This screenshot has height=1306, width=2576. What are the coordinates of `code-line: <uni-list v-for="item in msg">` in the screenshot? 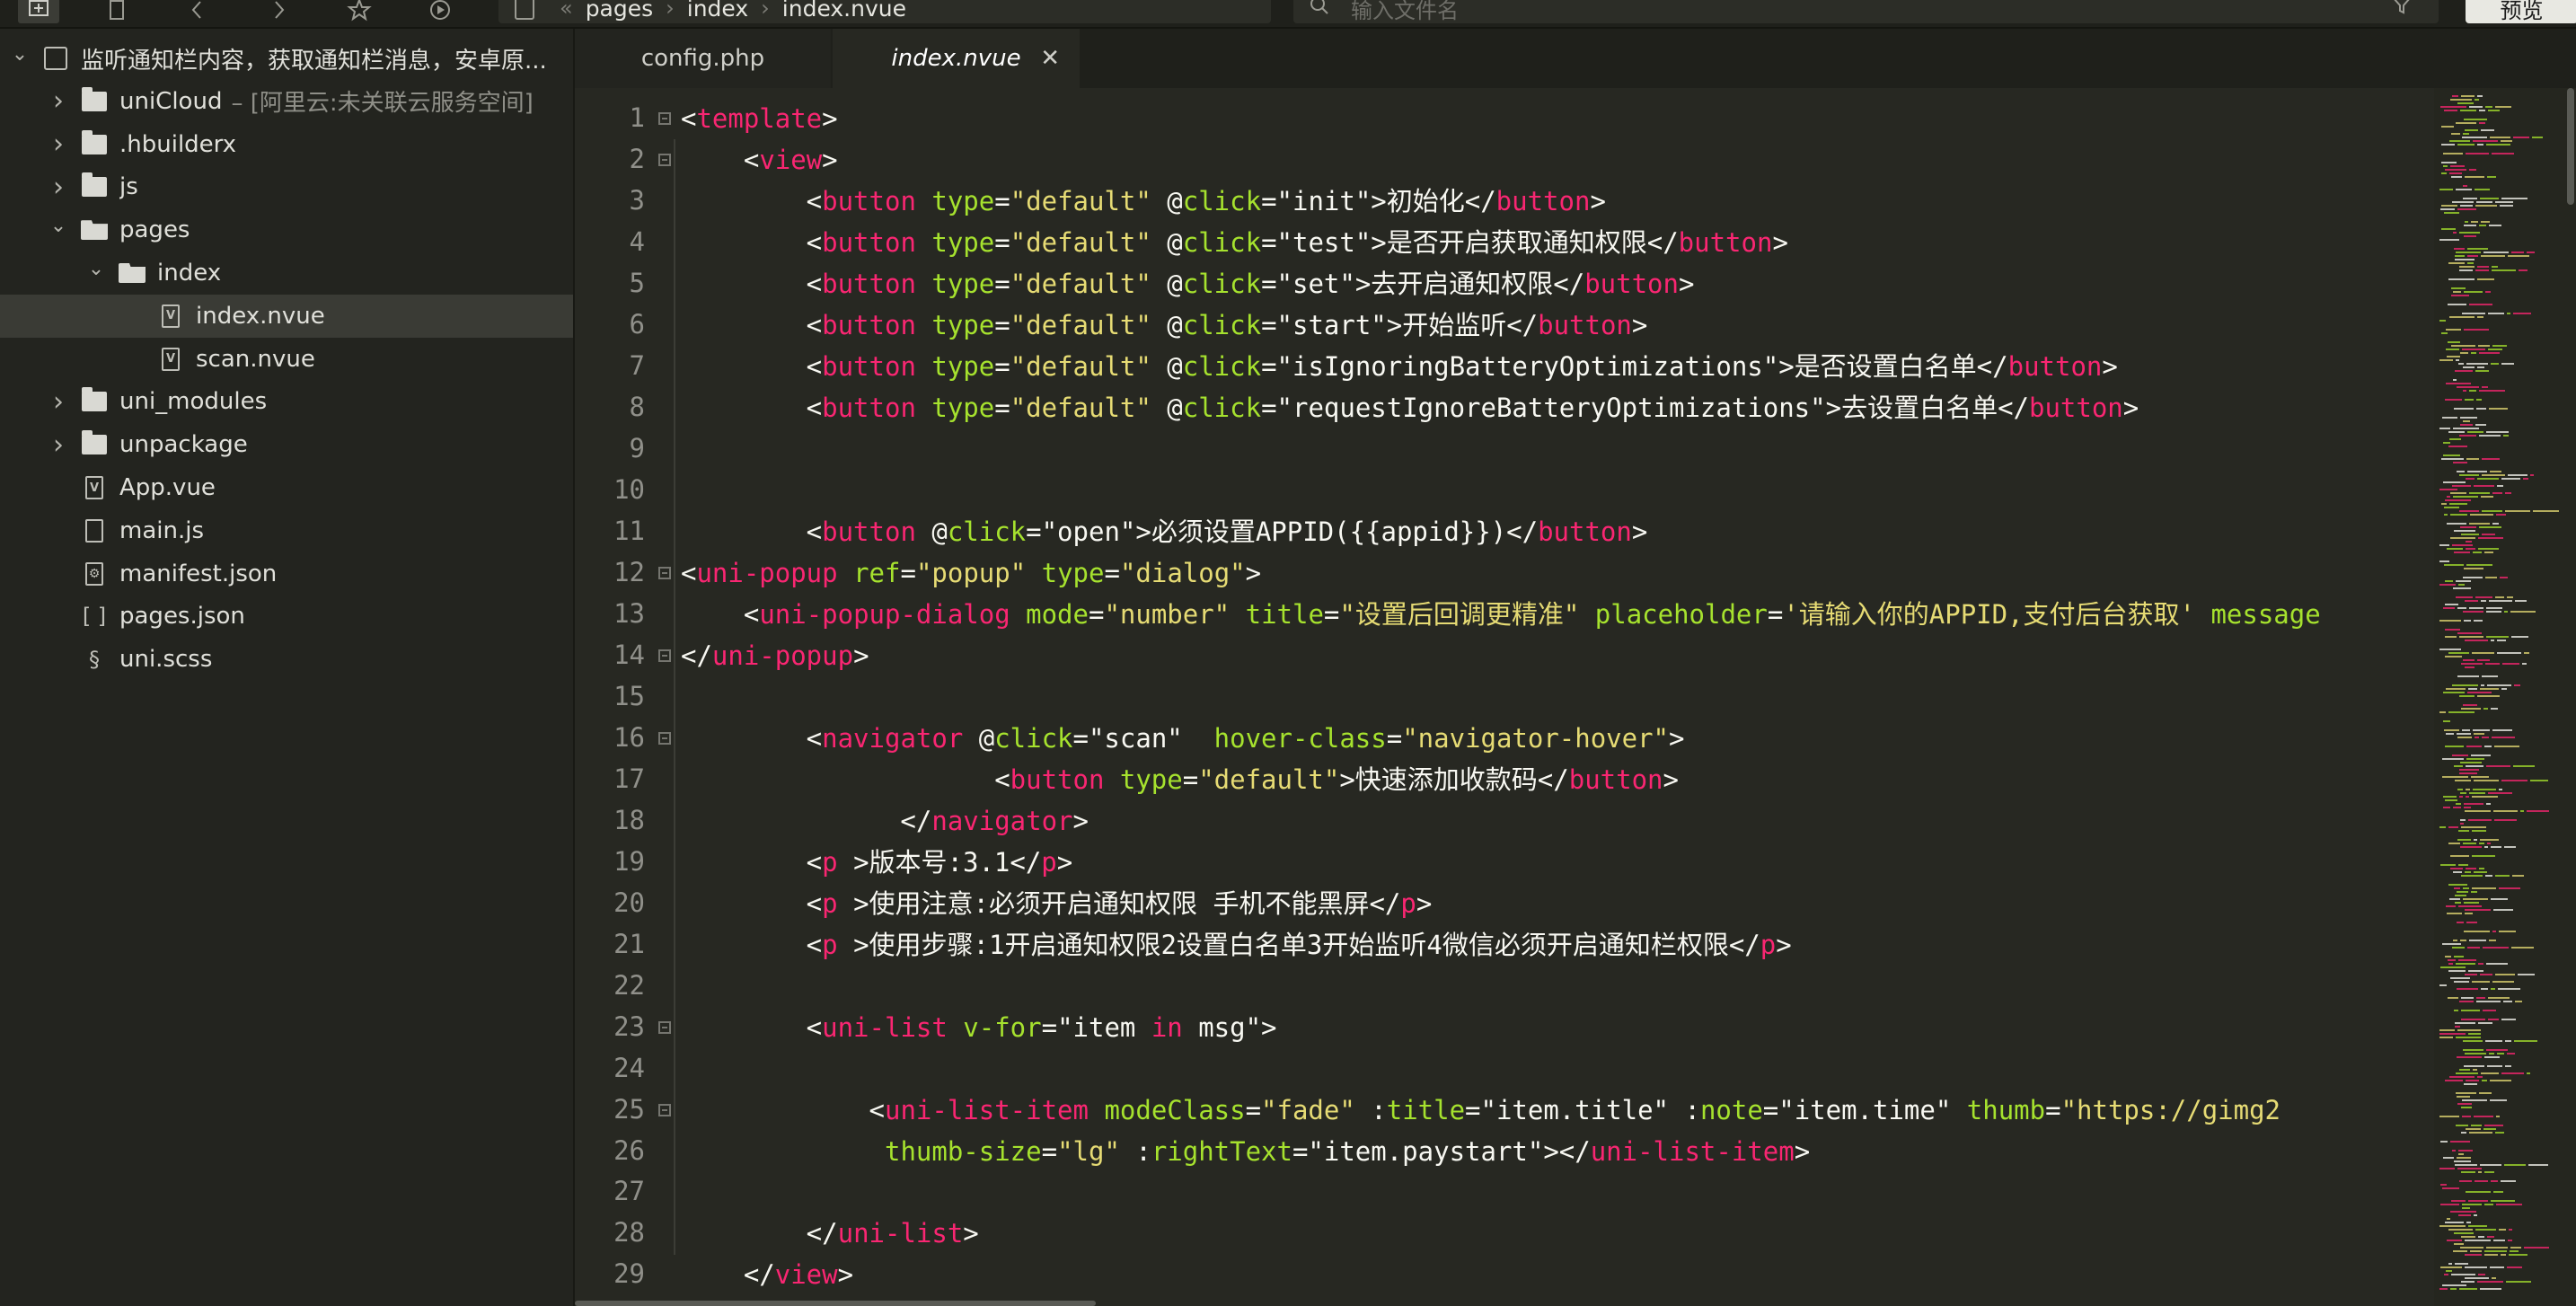 It's located at (979, 1027).